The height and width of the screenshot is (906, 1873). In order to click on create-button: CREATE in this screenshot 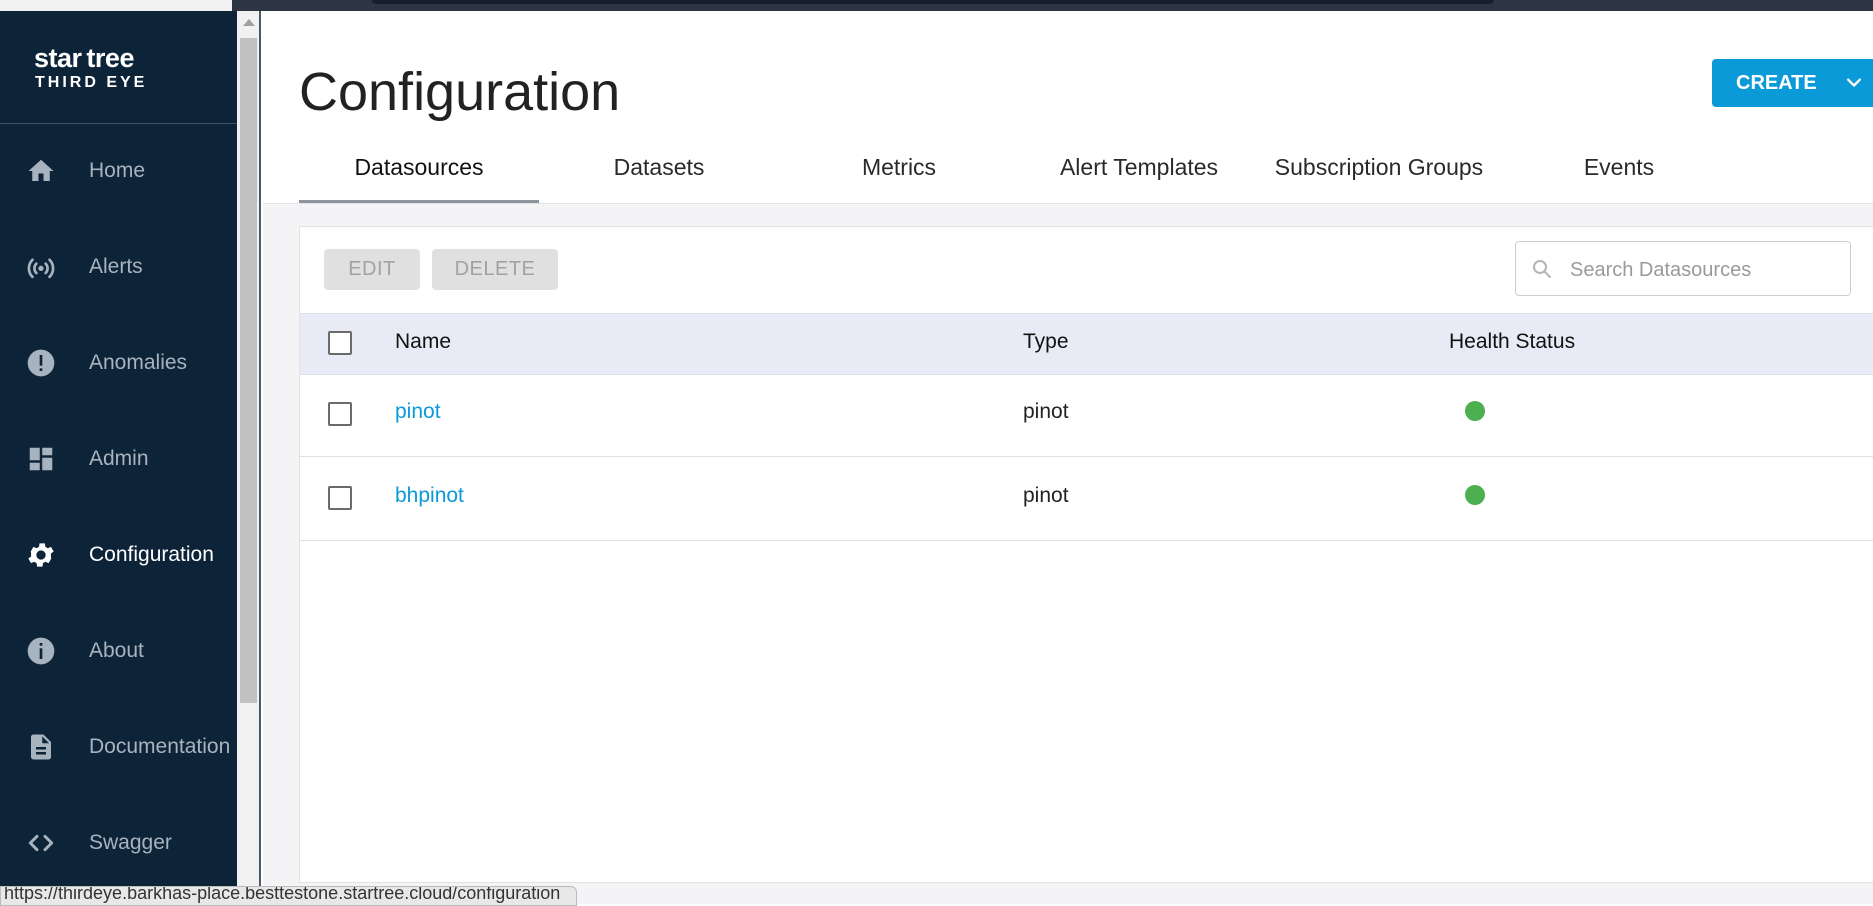, I will do `click(1792, 83)`.